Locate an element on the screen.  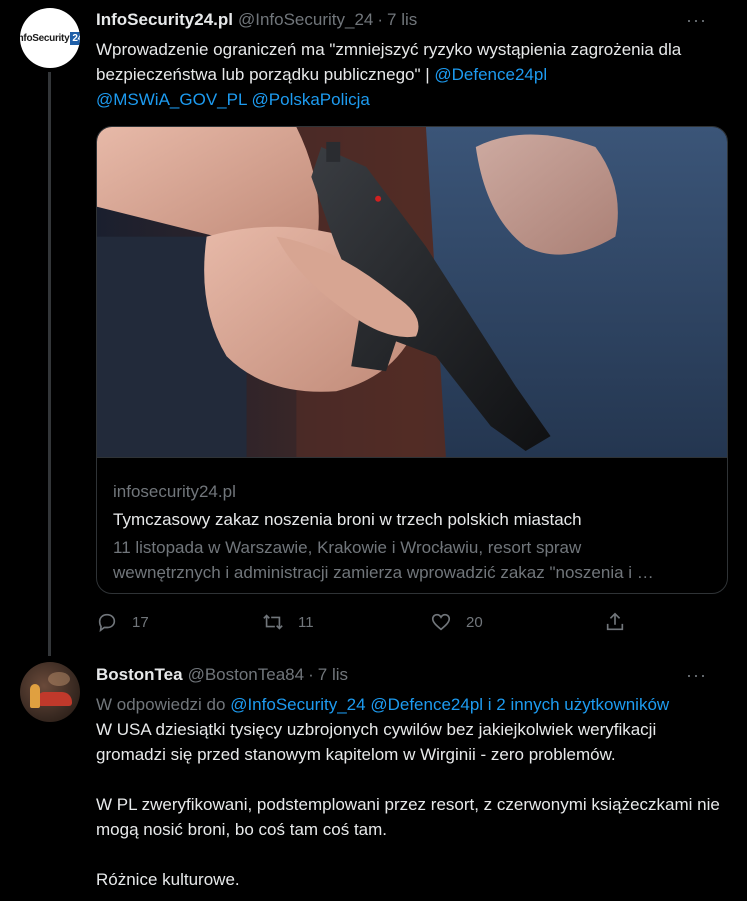
reply-button: 17 is located at coordinates (122, 622).